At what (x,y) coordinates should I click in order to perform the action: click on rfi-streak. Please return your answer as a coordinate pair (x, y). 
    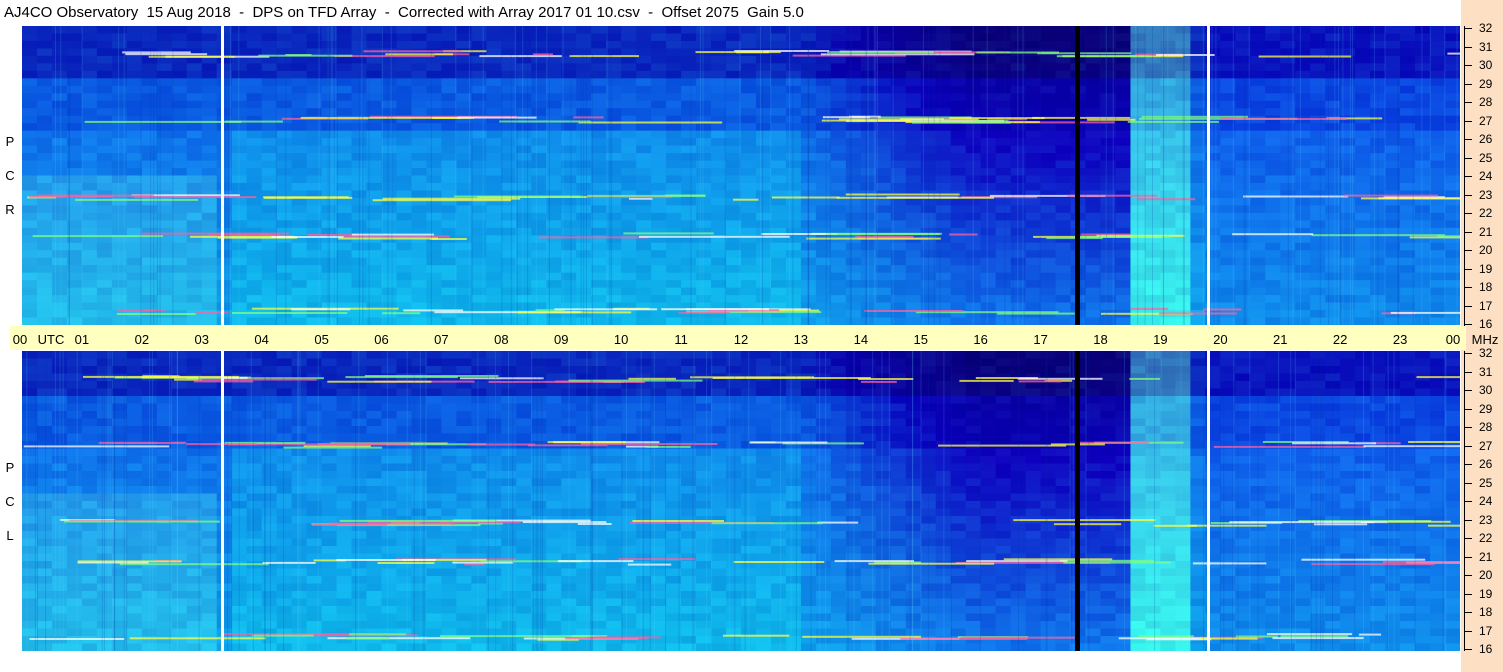
    Looking at the image, I should click on (1194, 116).